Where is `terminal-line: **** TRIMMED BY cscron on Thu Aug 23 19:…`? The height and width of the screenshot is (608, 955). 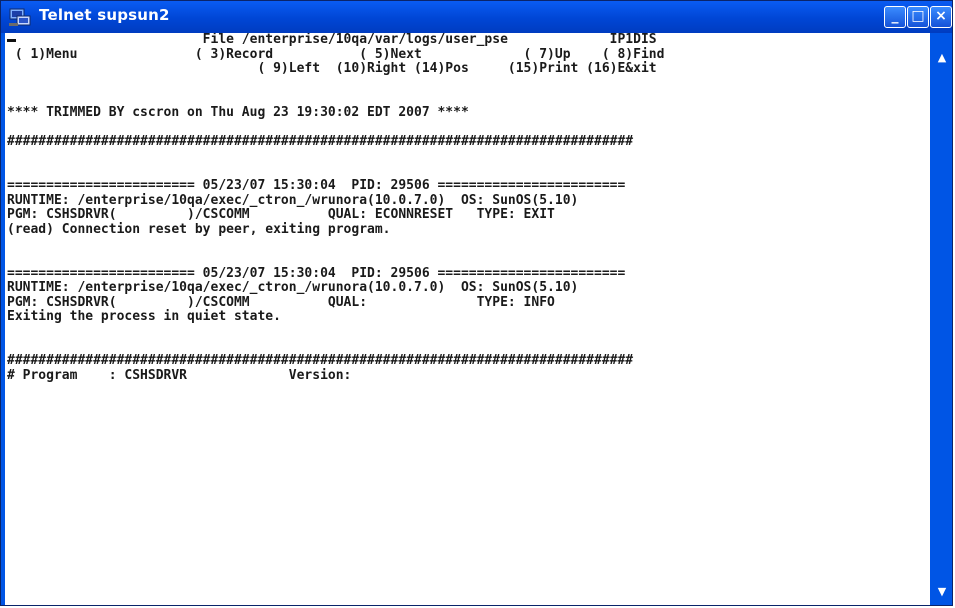 terminal-line: **** TRIMMED BY cscron on Thu Aug 23 19:… is located at coordinates (238, 112).